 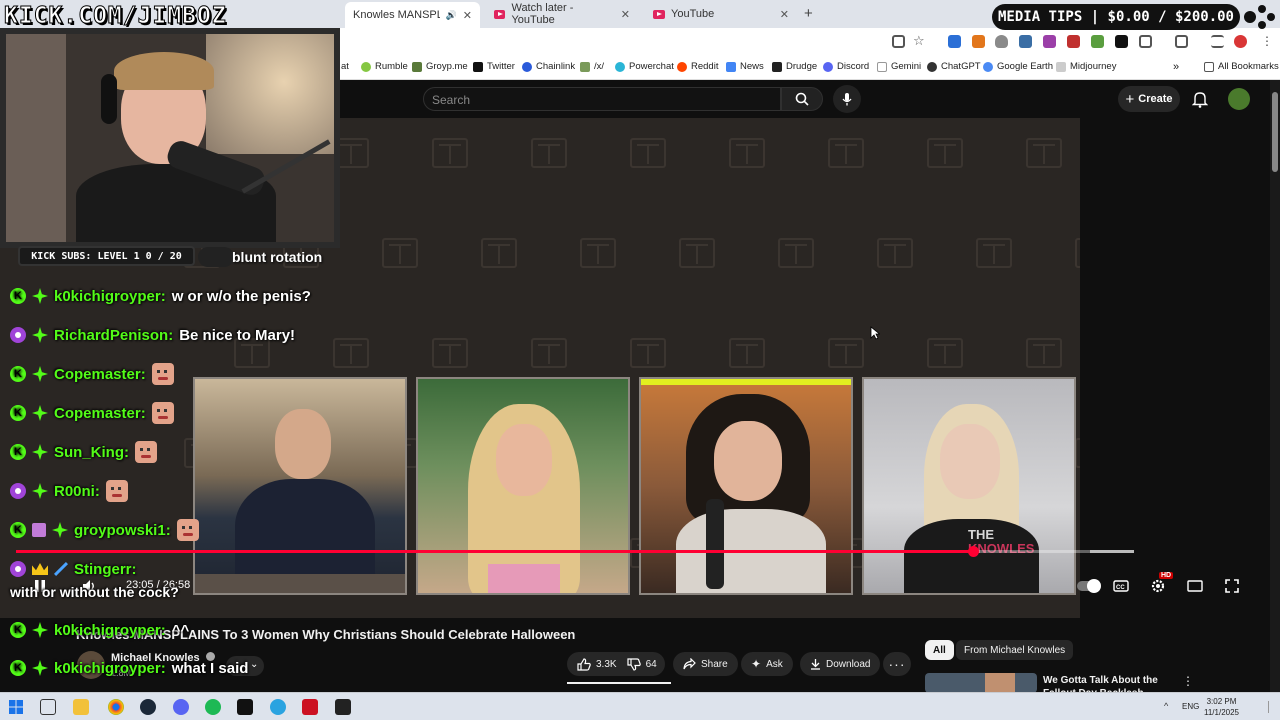 What do you see at coordinates (1190, 706) in the screenshot?
I see `keyboard-language: ENG` at bounding box center [1190, 706].